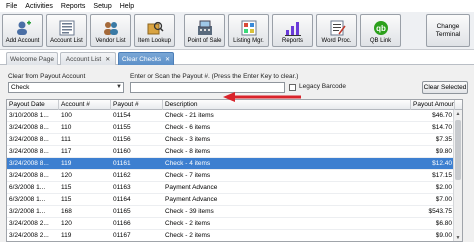 Image resolution: width=474 pixels, height=242 pixels. I want to click on point-of-sale-button: Point of Sale, so click(204, 30).